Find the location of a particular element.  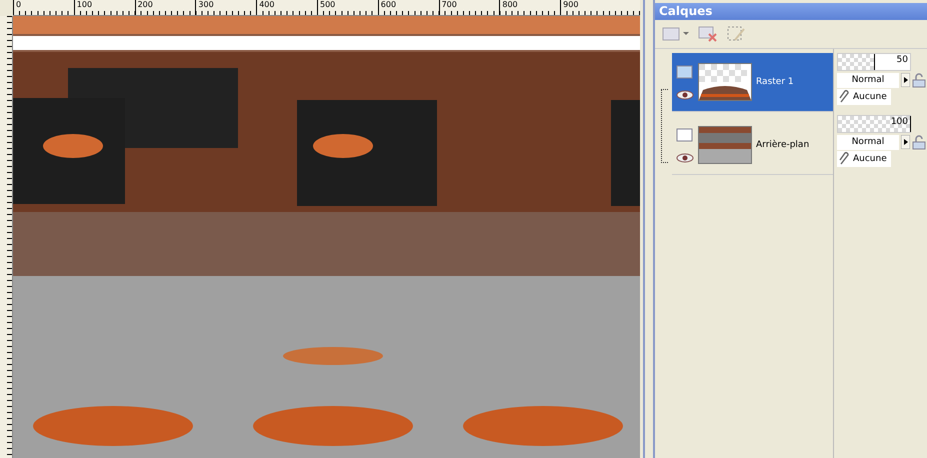

layer-name: Arrière-plan is located at coordinates (783, 145).